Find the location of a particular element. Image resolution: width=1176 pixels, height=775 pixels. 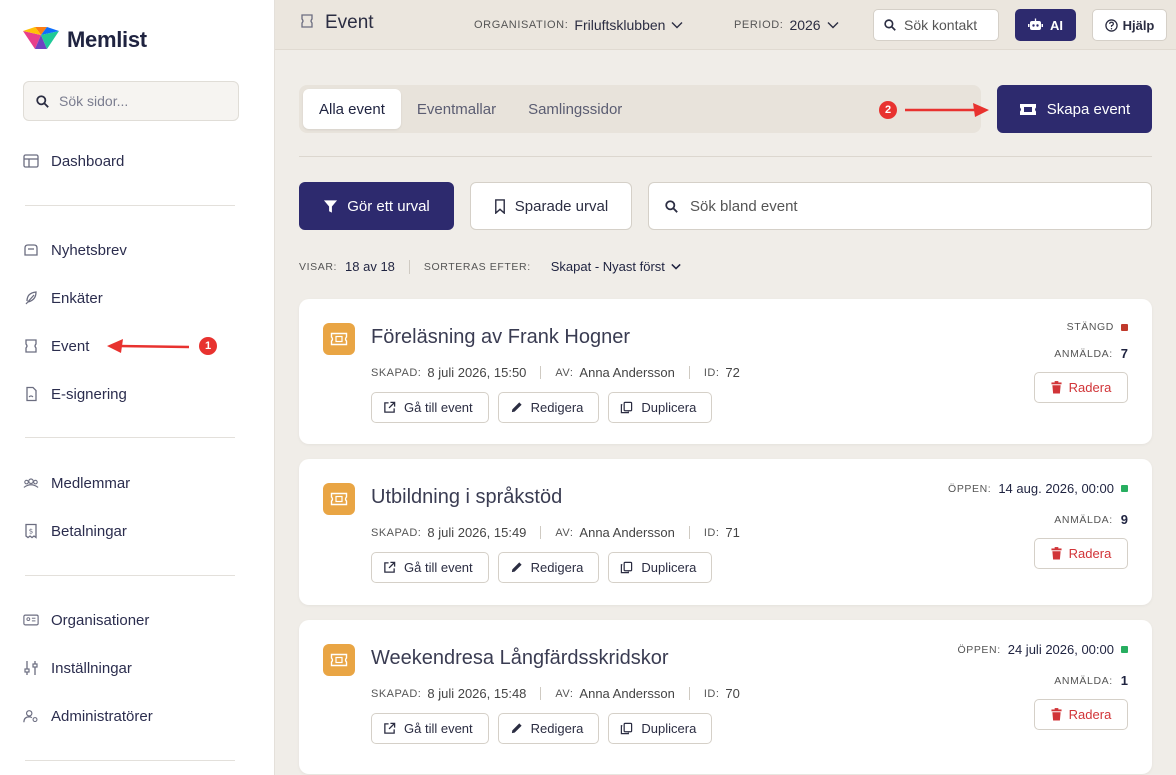

registered-value: 7 is located at coordinates (1124, 353).